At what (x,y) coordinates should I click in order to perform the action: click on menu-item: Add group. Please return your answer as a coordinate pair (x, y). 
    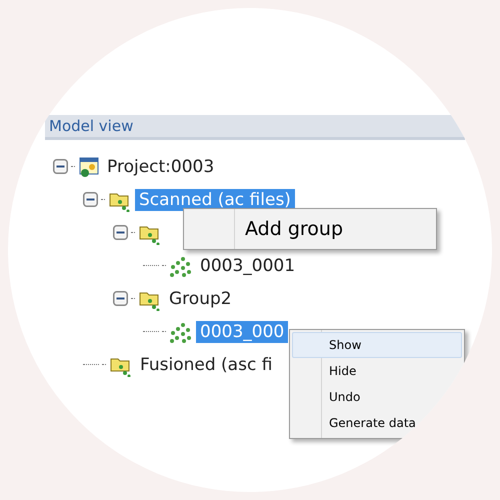
    Looking at the image, I should click on (310, 229).